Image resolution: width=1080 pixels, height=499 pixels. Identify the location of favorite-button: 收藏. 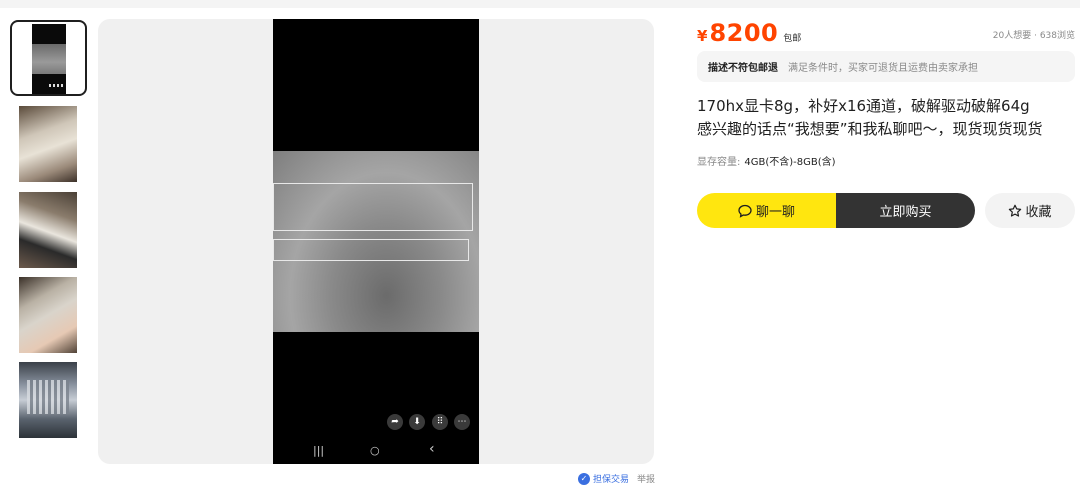
(1030, 210).